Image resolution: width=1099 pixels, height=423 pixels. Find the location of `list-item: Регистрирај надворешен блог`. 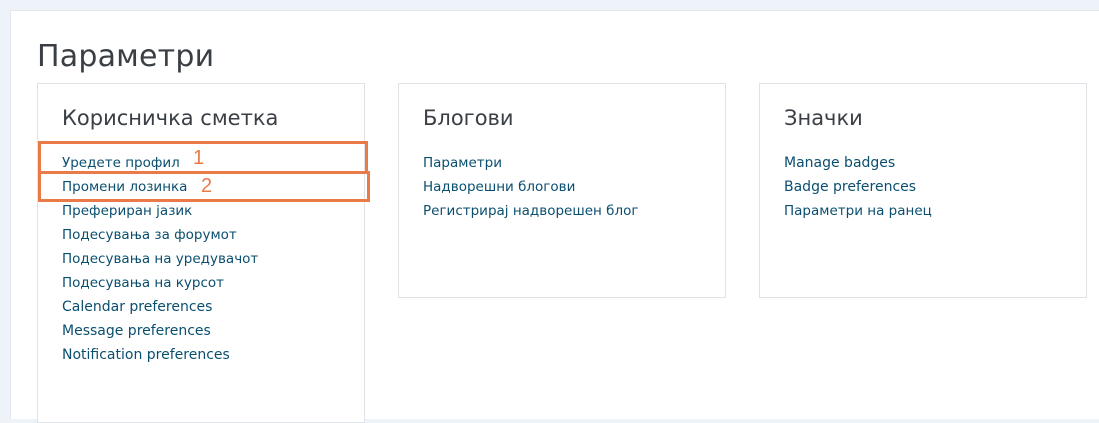

list-item: Регистрирај надворешен блог is located at coordinates (530, 210).